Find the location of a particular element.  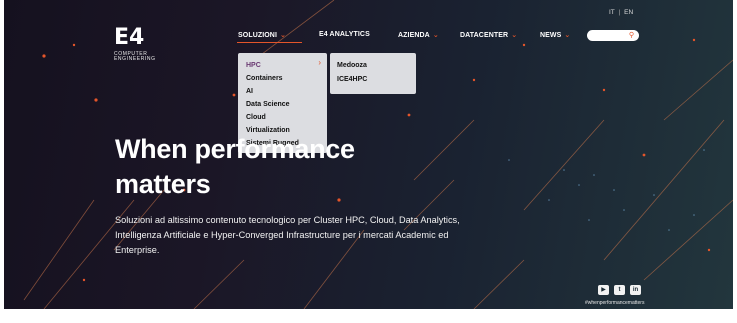

dropdown-item-containers: Containers is located at coordinates (286, 78).